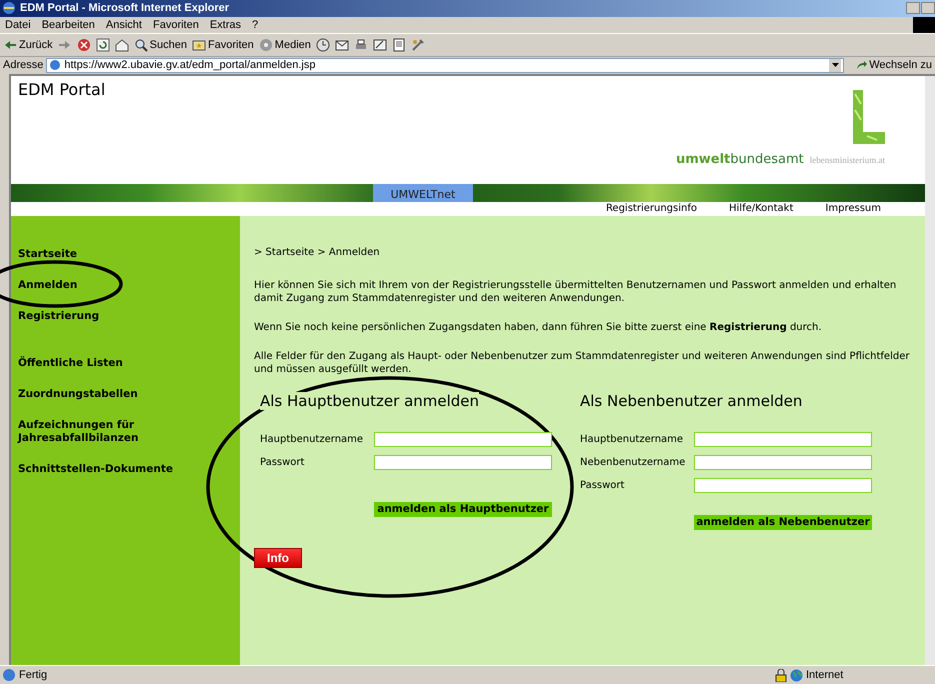 The image size is (935, 684). What do you see at coordinates (284, 45) in the screenshot?
I see `toolbar-button: Medien` at bounding box center [284, 45].